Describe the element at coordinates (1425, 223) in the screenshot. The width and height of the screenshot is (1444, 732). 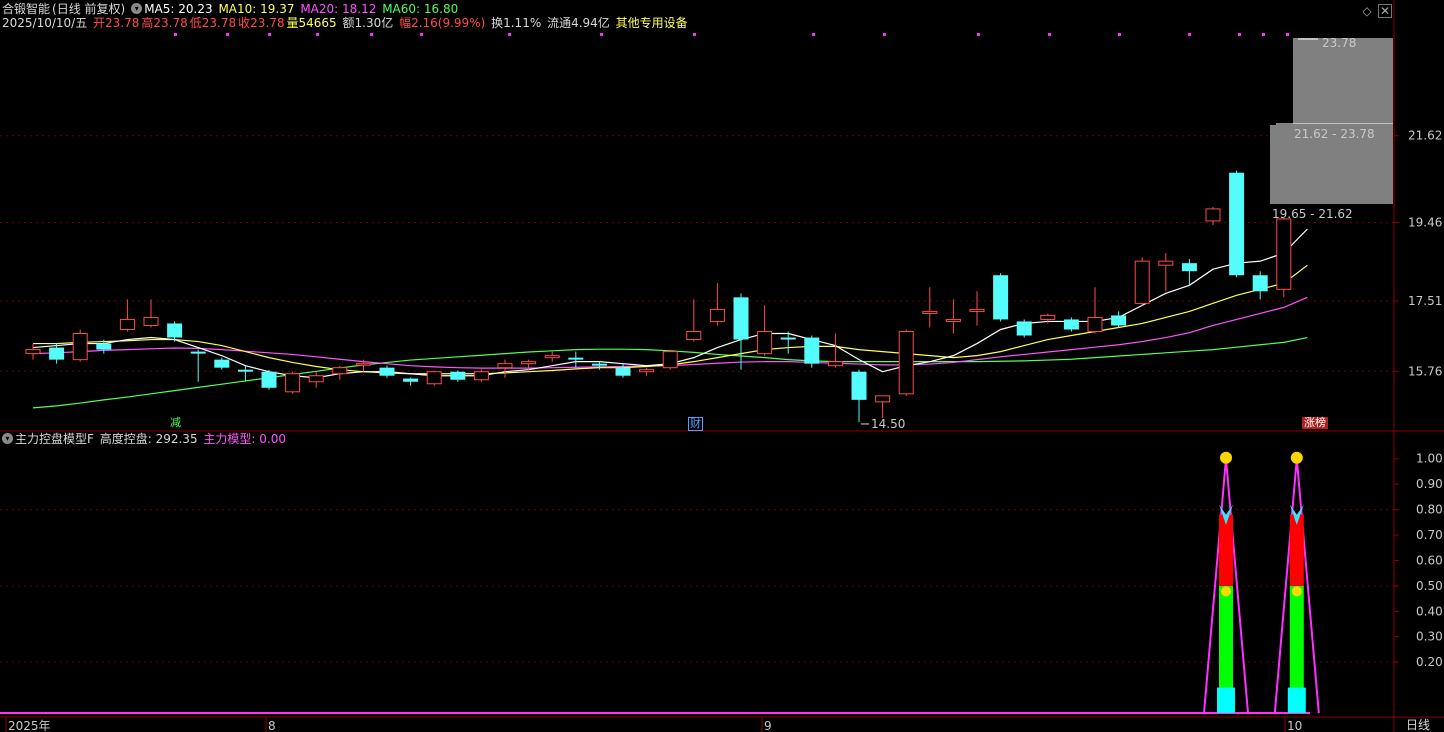
I see `price-tick-label: 19.46` at that location.